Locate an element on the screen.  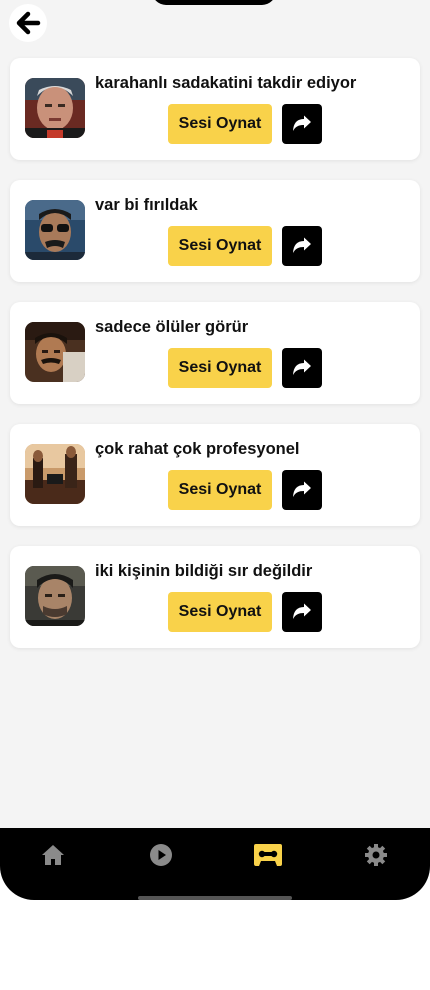
tab-sounds is located at coordinates (268, 855).